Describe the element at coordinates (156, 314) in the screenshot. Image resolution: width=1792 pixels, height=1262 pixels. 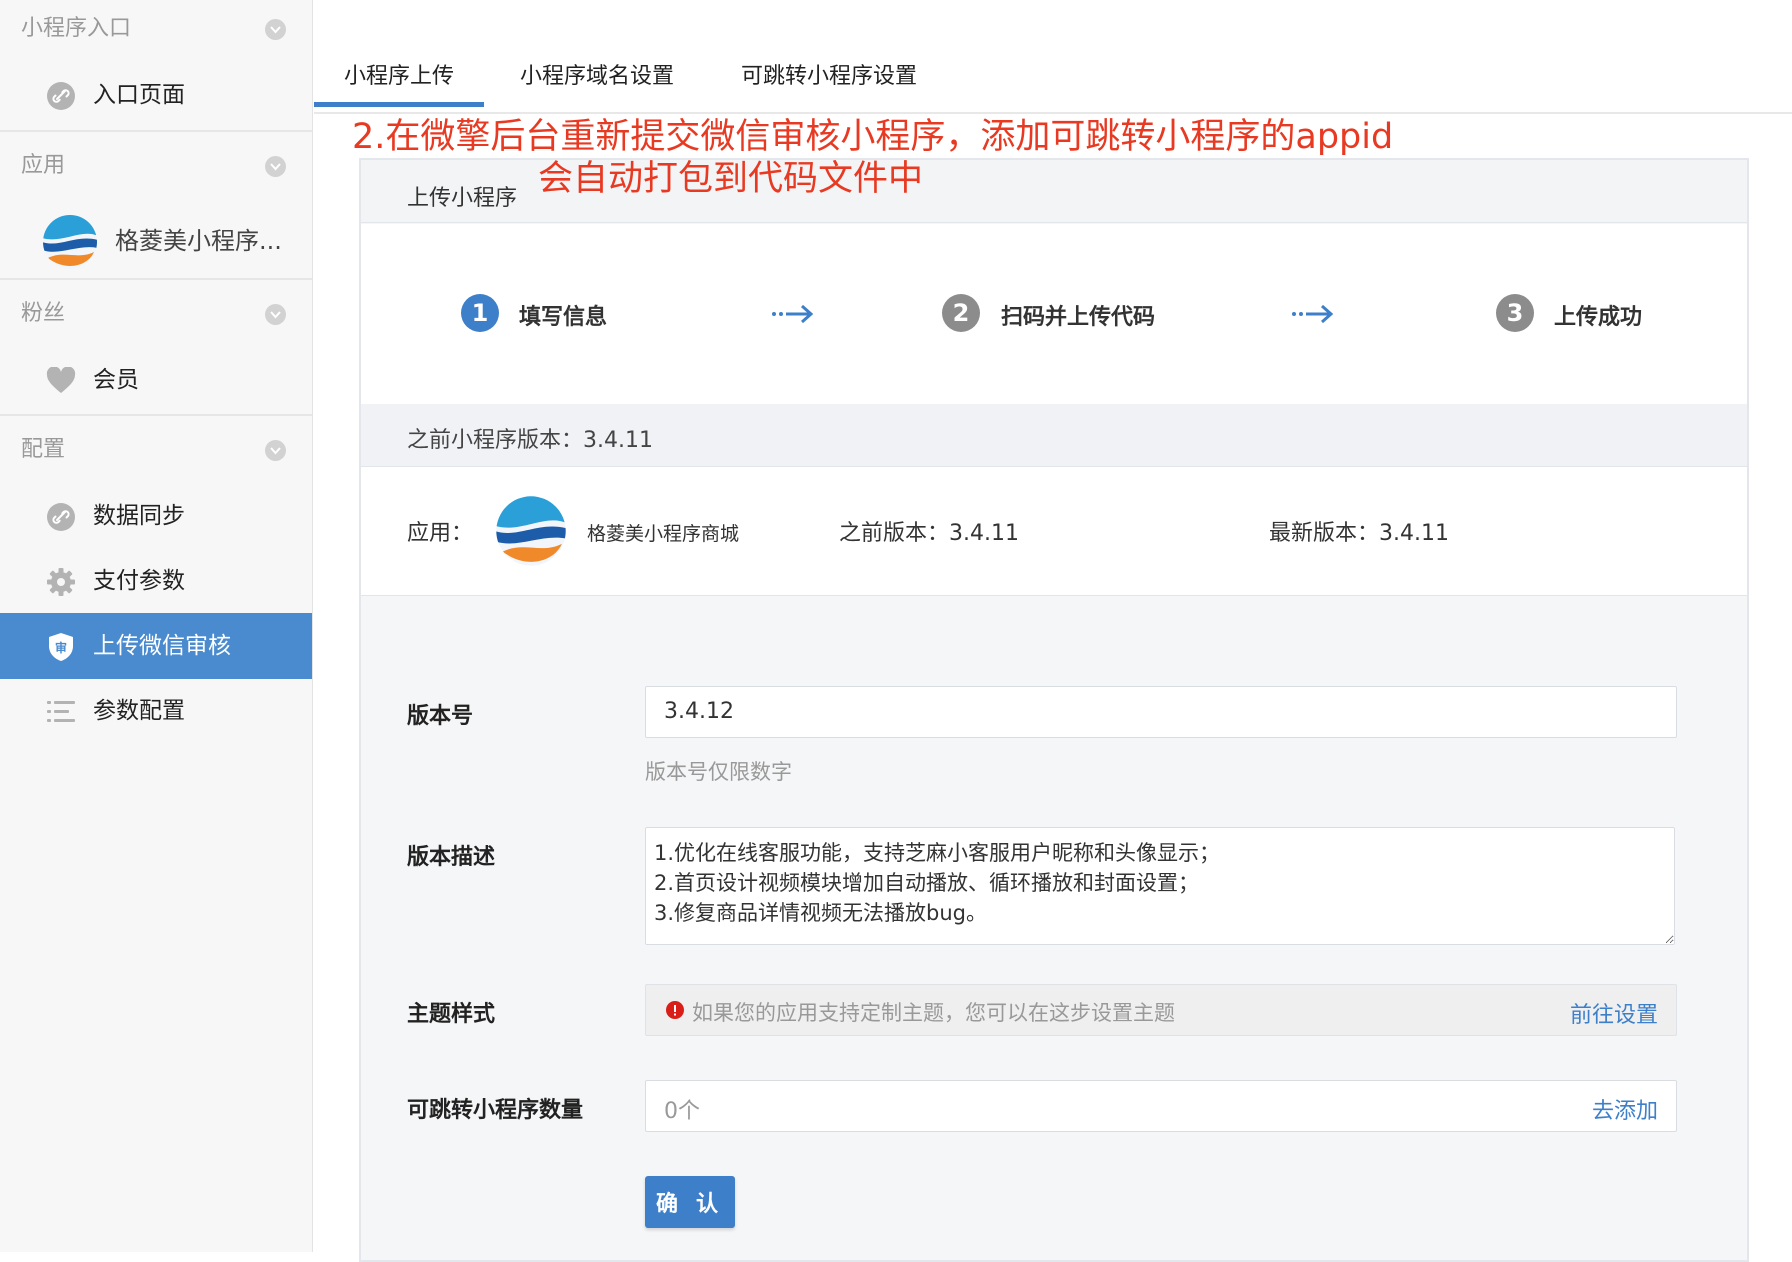
I see `sidebar-section-fans: 粉丝` at that location.